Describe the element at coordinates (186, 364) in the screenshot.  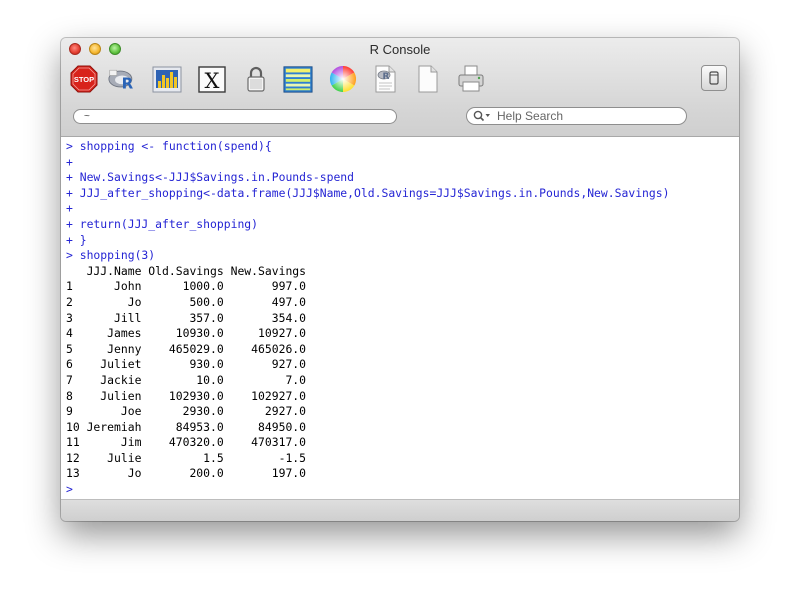
I see `console-output-line: 6 Juliet 930.0 927.0` at that location.